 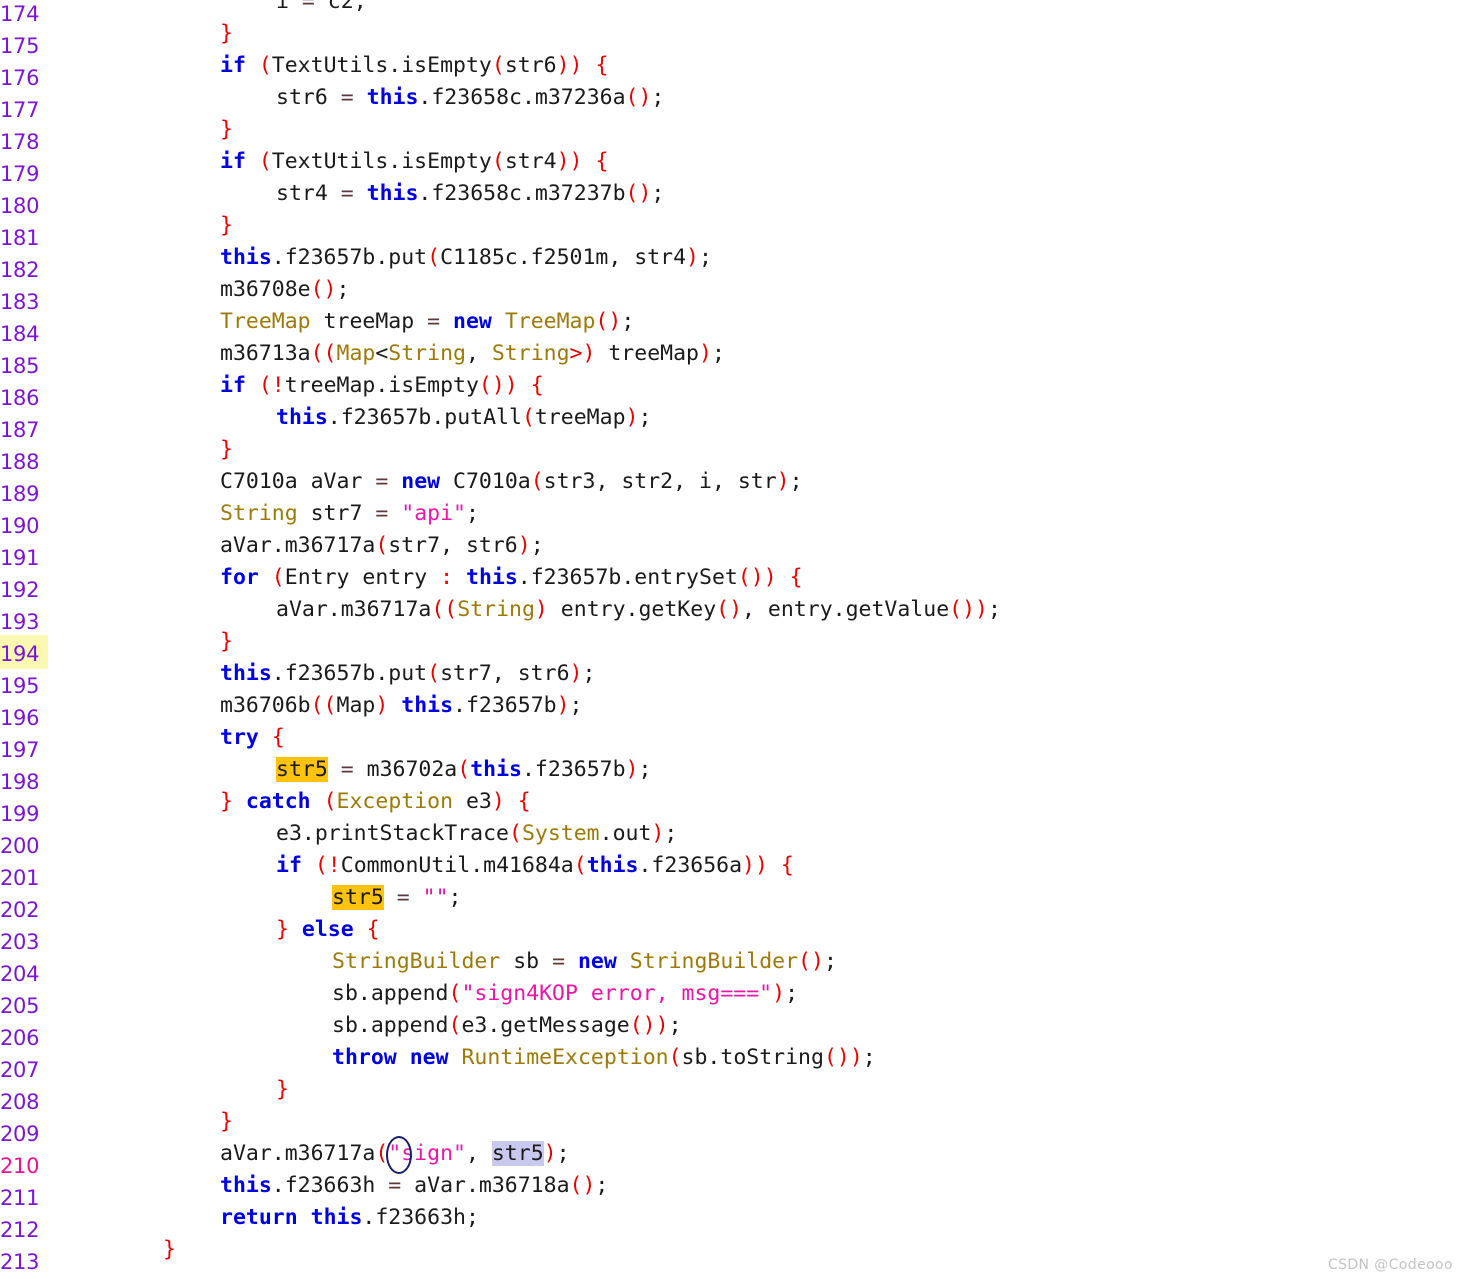 What do you see at coordinates (405, 769) in the screenshot?
I see `token: m36702a` at bounding box center [405, 769].